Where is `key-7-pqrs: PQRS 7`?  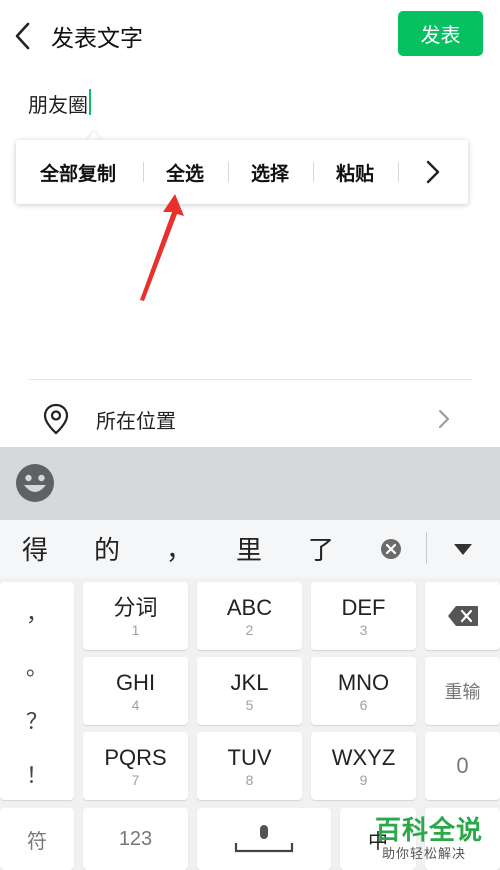 key-7-pqrs: PQRS 7 is located at coordinates (135, 766).